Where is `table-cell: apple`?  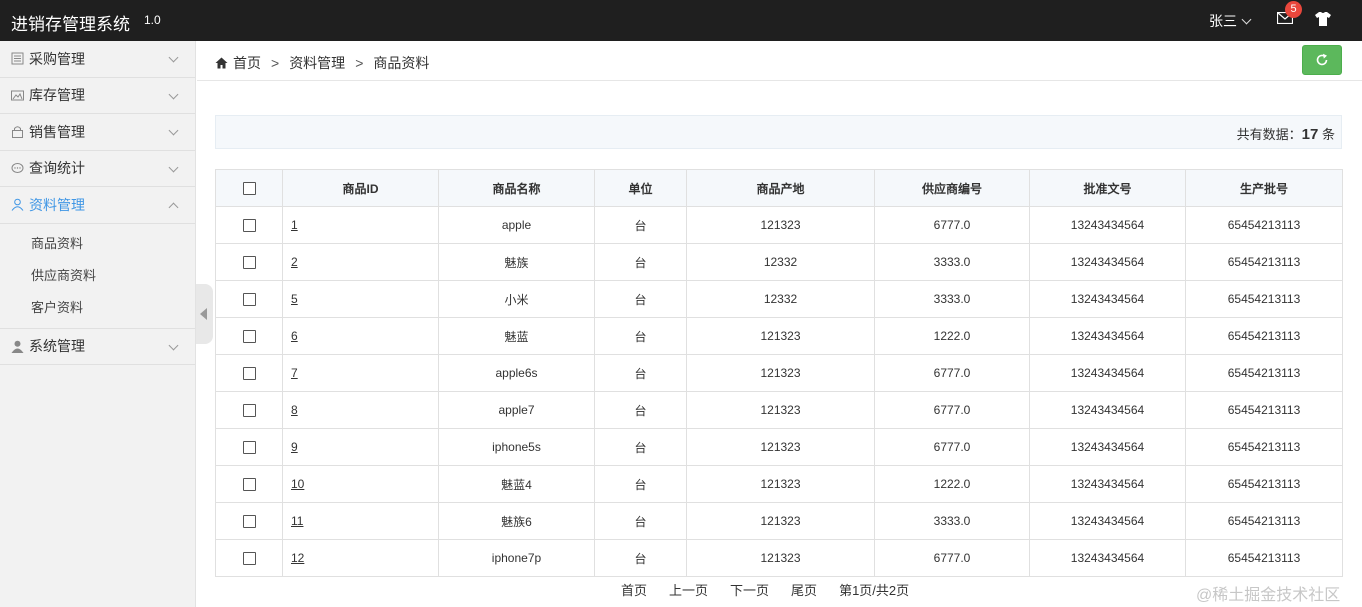 table-cell: apple is located at coordinates (516, 225).